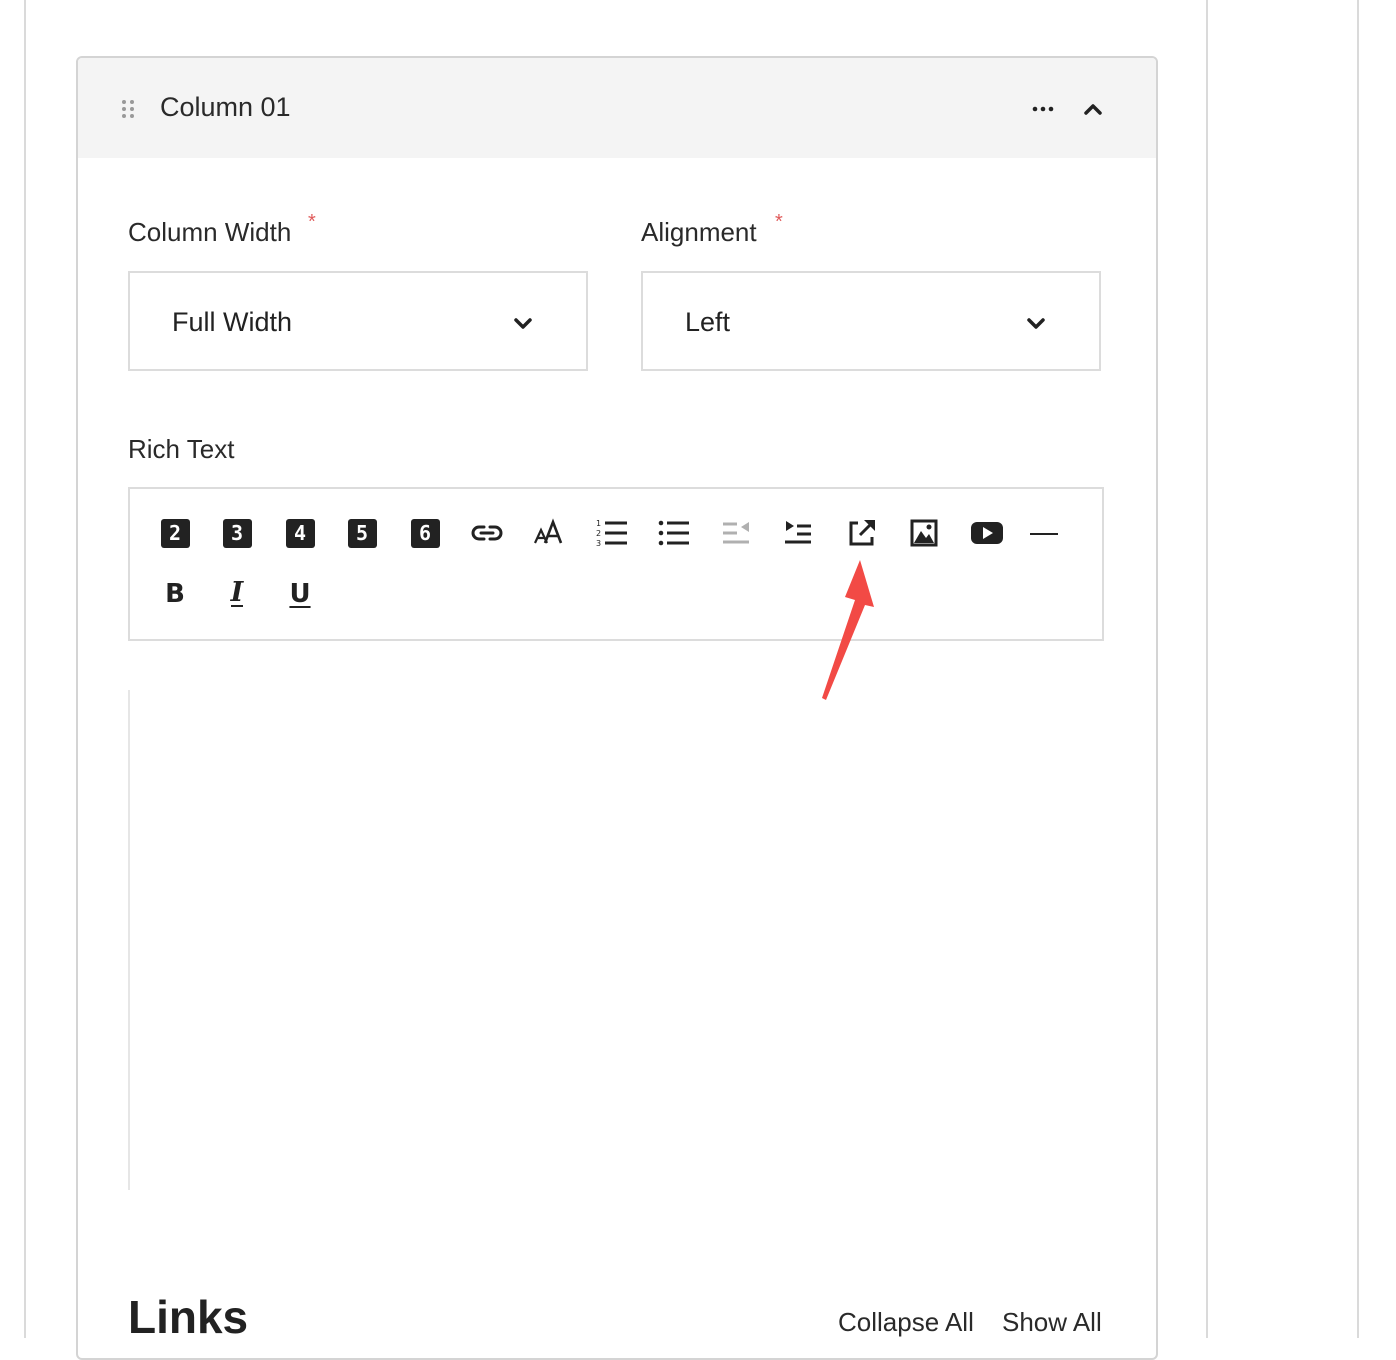 The height and width of the screenshot is (1360, 1396). I want to click on svg-text: 2, so click(598, 533).